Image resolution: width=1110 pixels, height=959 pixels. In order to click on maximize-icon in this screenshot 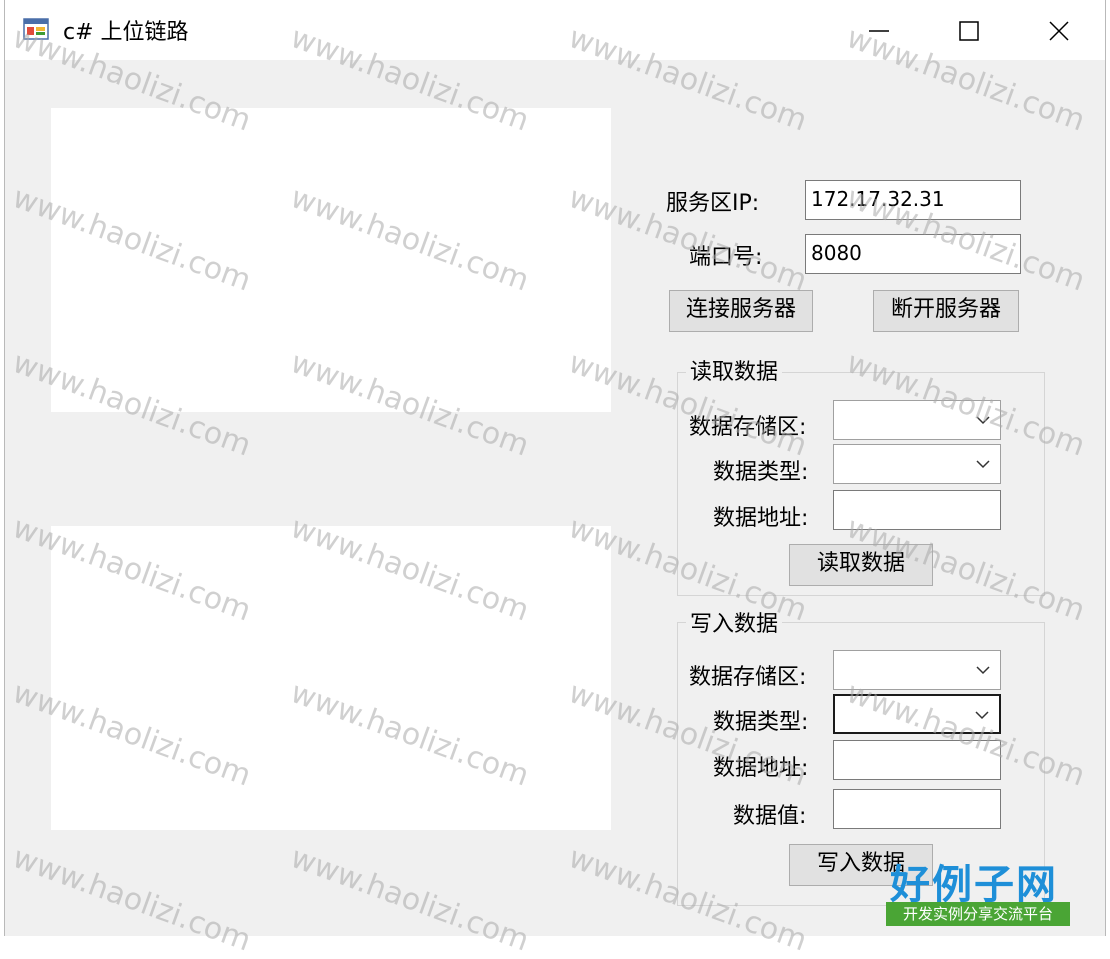, I will do `click(969, 31)`.